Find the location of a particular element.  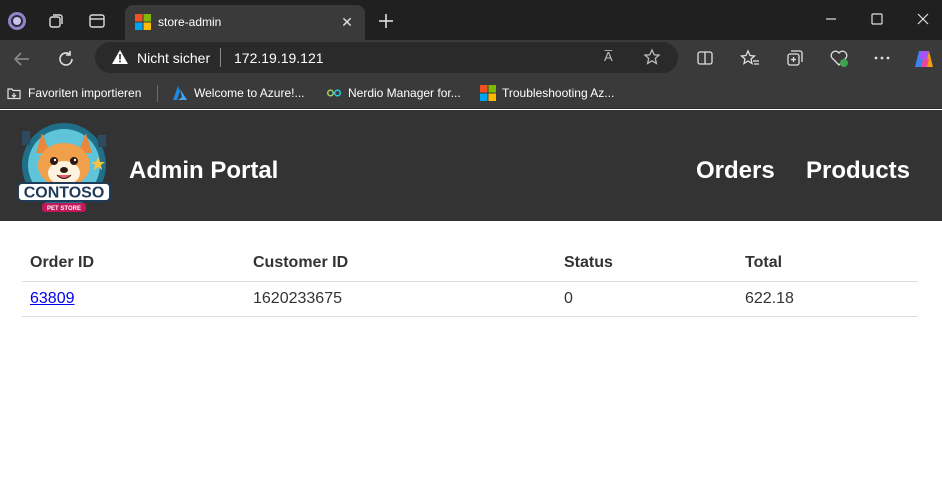

address-bar: Nicht sicher 172.19.19.121 A̅ is located at coordinates (386, 57).